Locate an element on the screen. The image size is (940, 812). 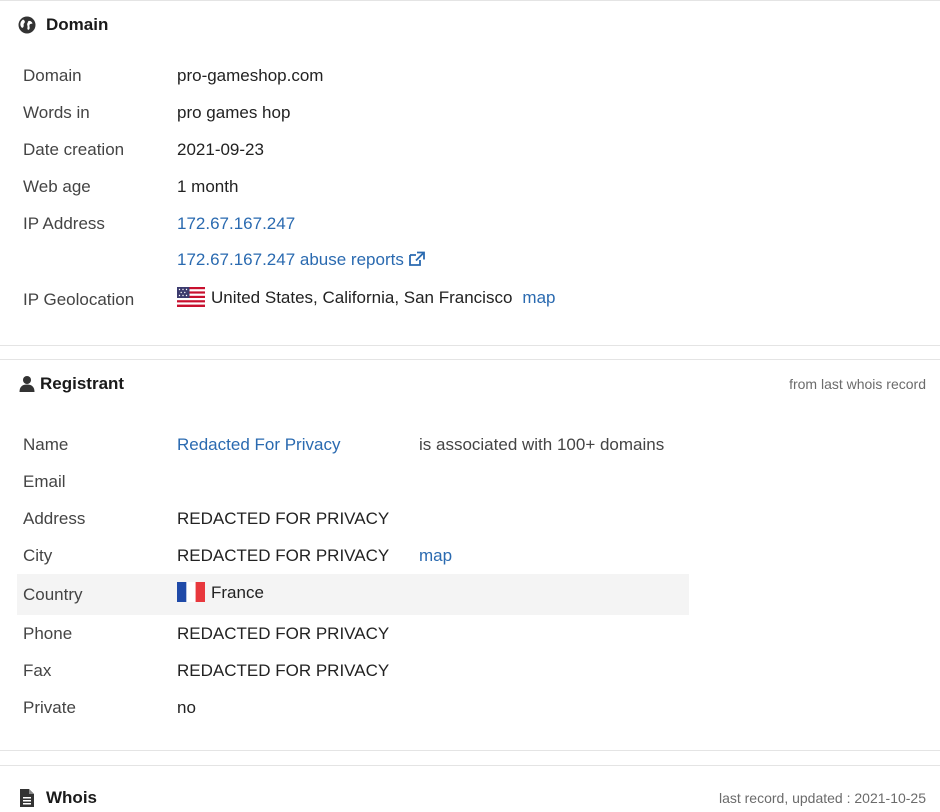
value-age: 1 month is located at coordinates (208, 186).